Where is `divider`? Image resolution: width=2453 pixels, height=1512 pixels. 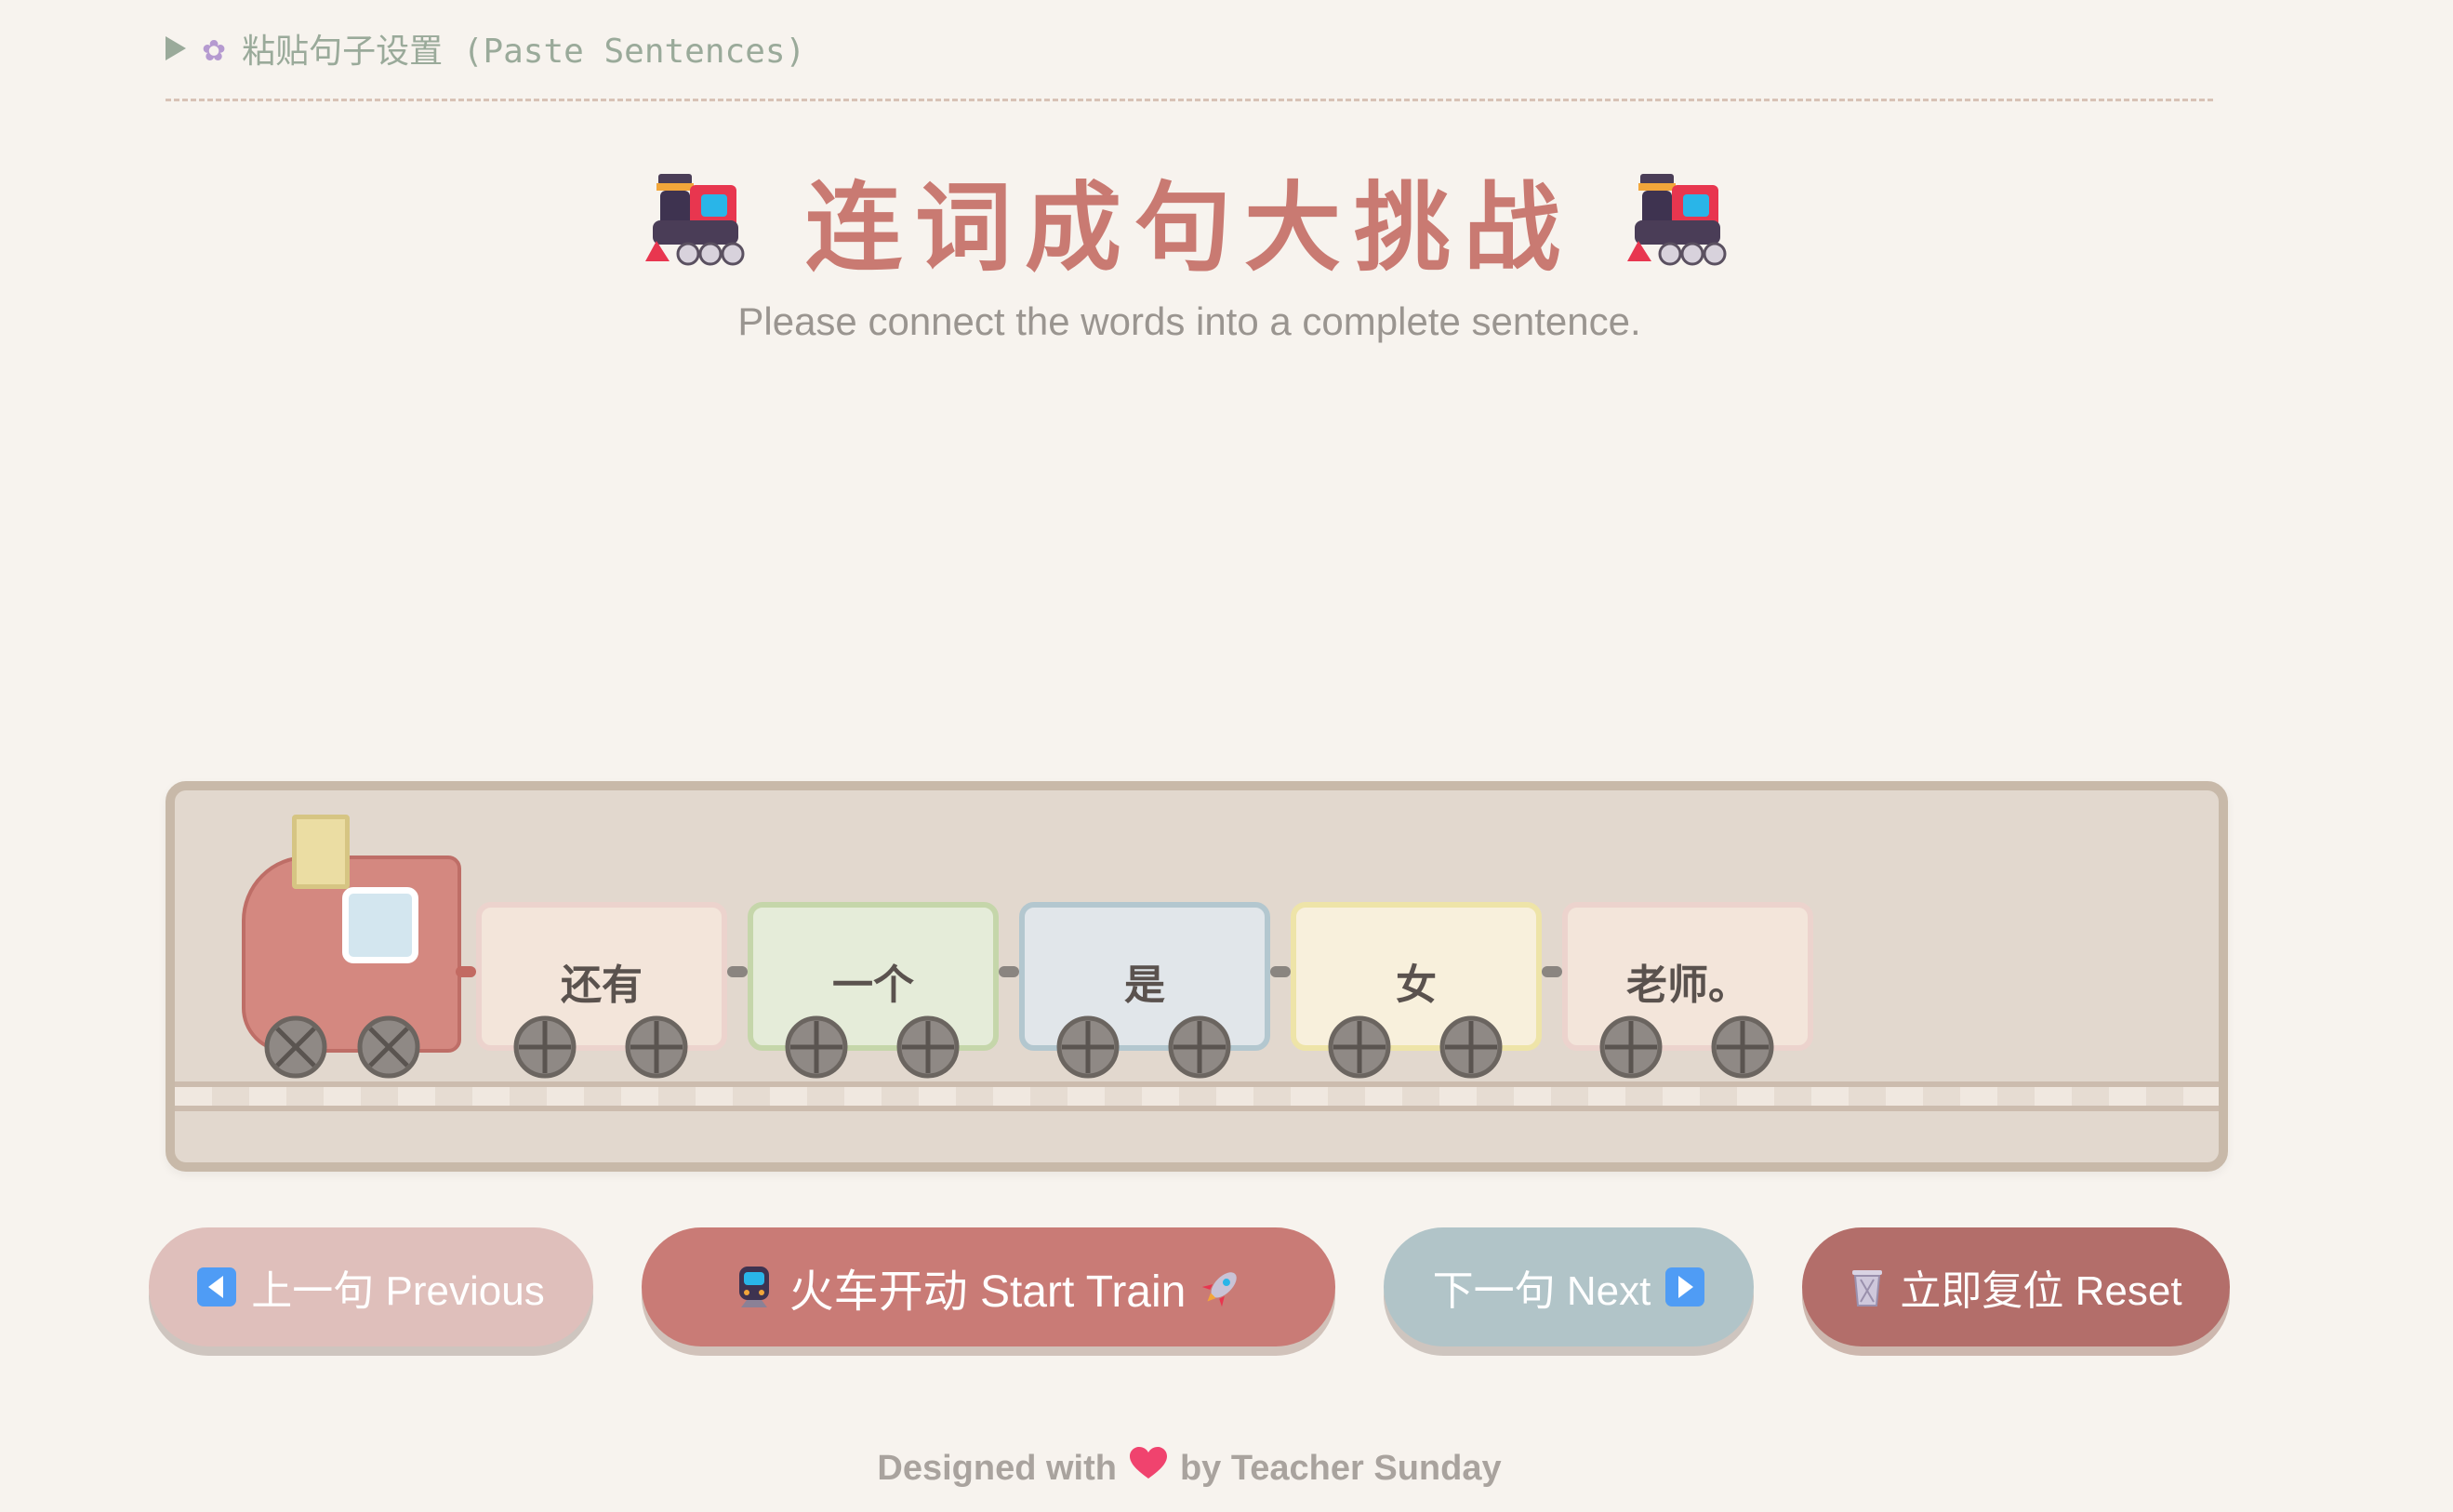
divider is located at coordinates (1190, 100).